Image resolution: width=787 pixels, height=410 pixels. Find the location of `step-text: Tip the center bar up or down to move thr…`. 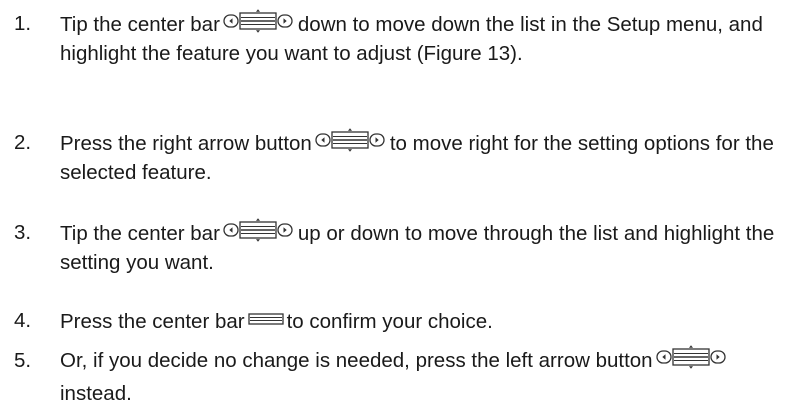

step-text: Tip the center bar up or down to move thr… is located at coordinates (417, 247).